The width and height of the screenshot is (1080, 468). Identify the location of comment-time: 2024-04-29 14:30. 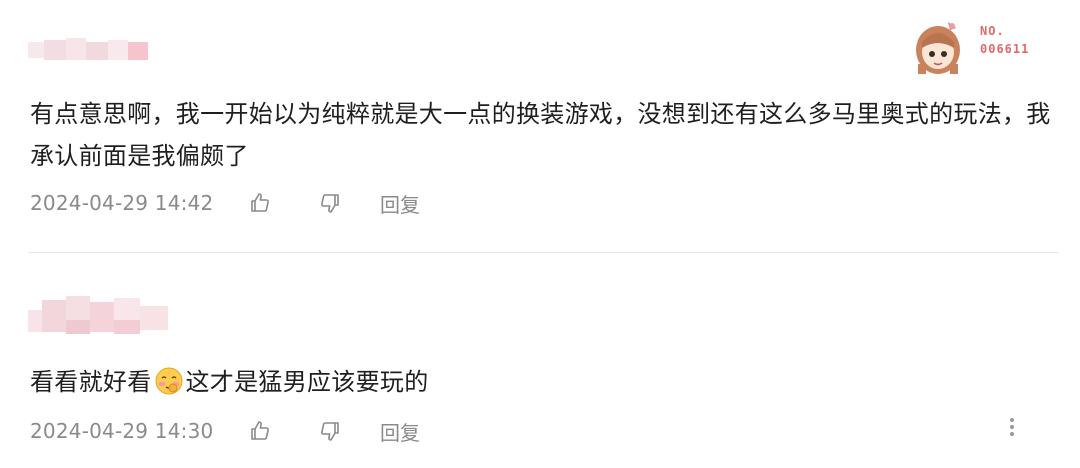
(122, 431).